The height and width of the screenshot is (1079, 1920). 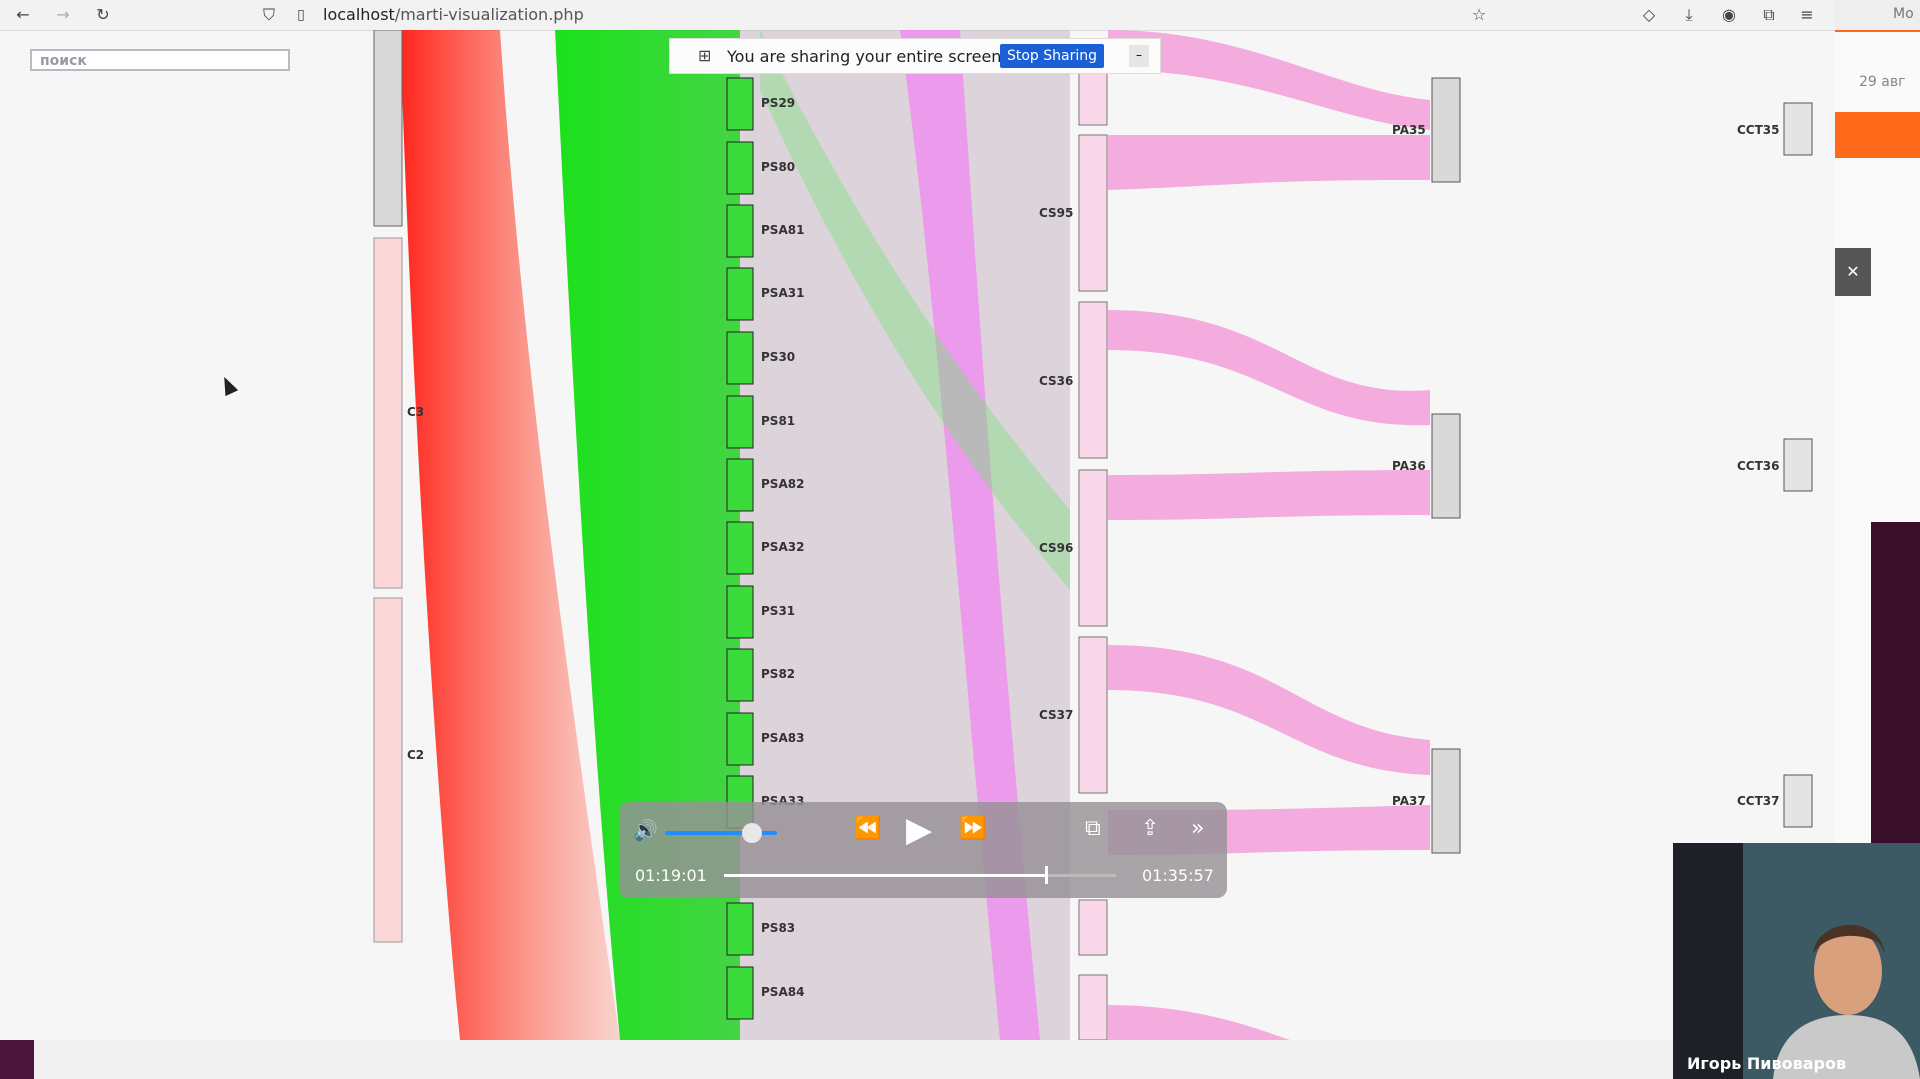 I want to click on node-label-ps82: PS82, so click(x=778, y=674).